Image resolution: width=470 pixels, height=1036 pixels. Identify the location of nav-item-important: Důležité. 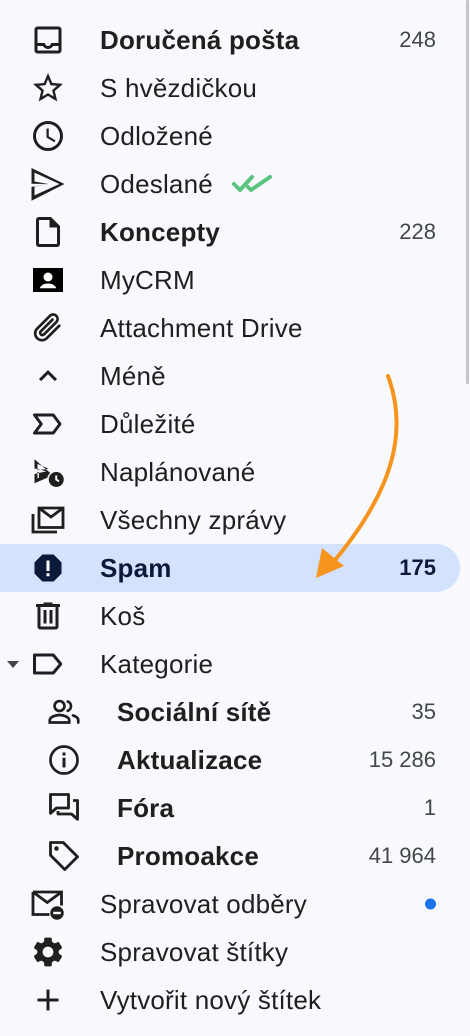
(230, 424).